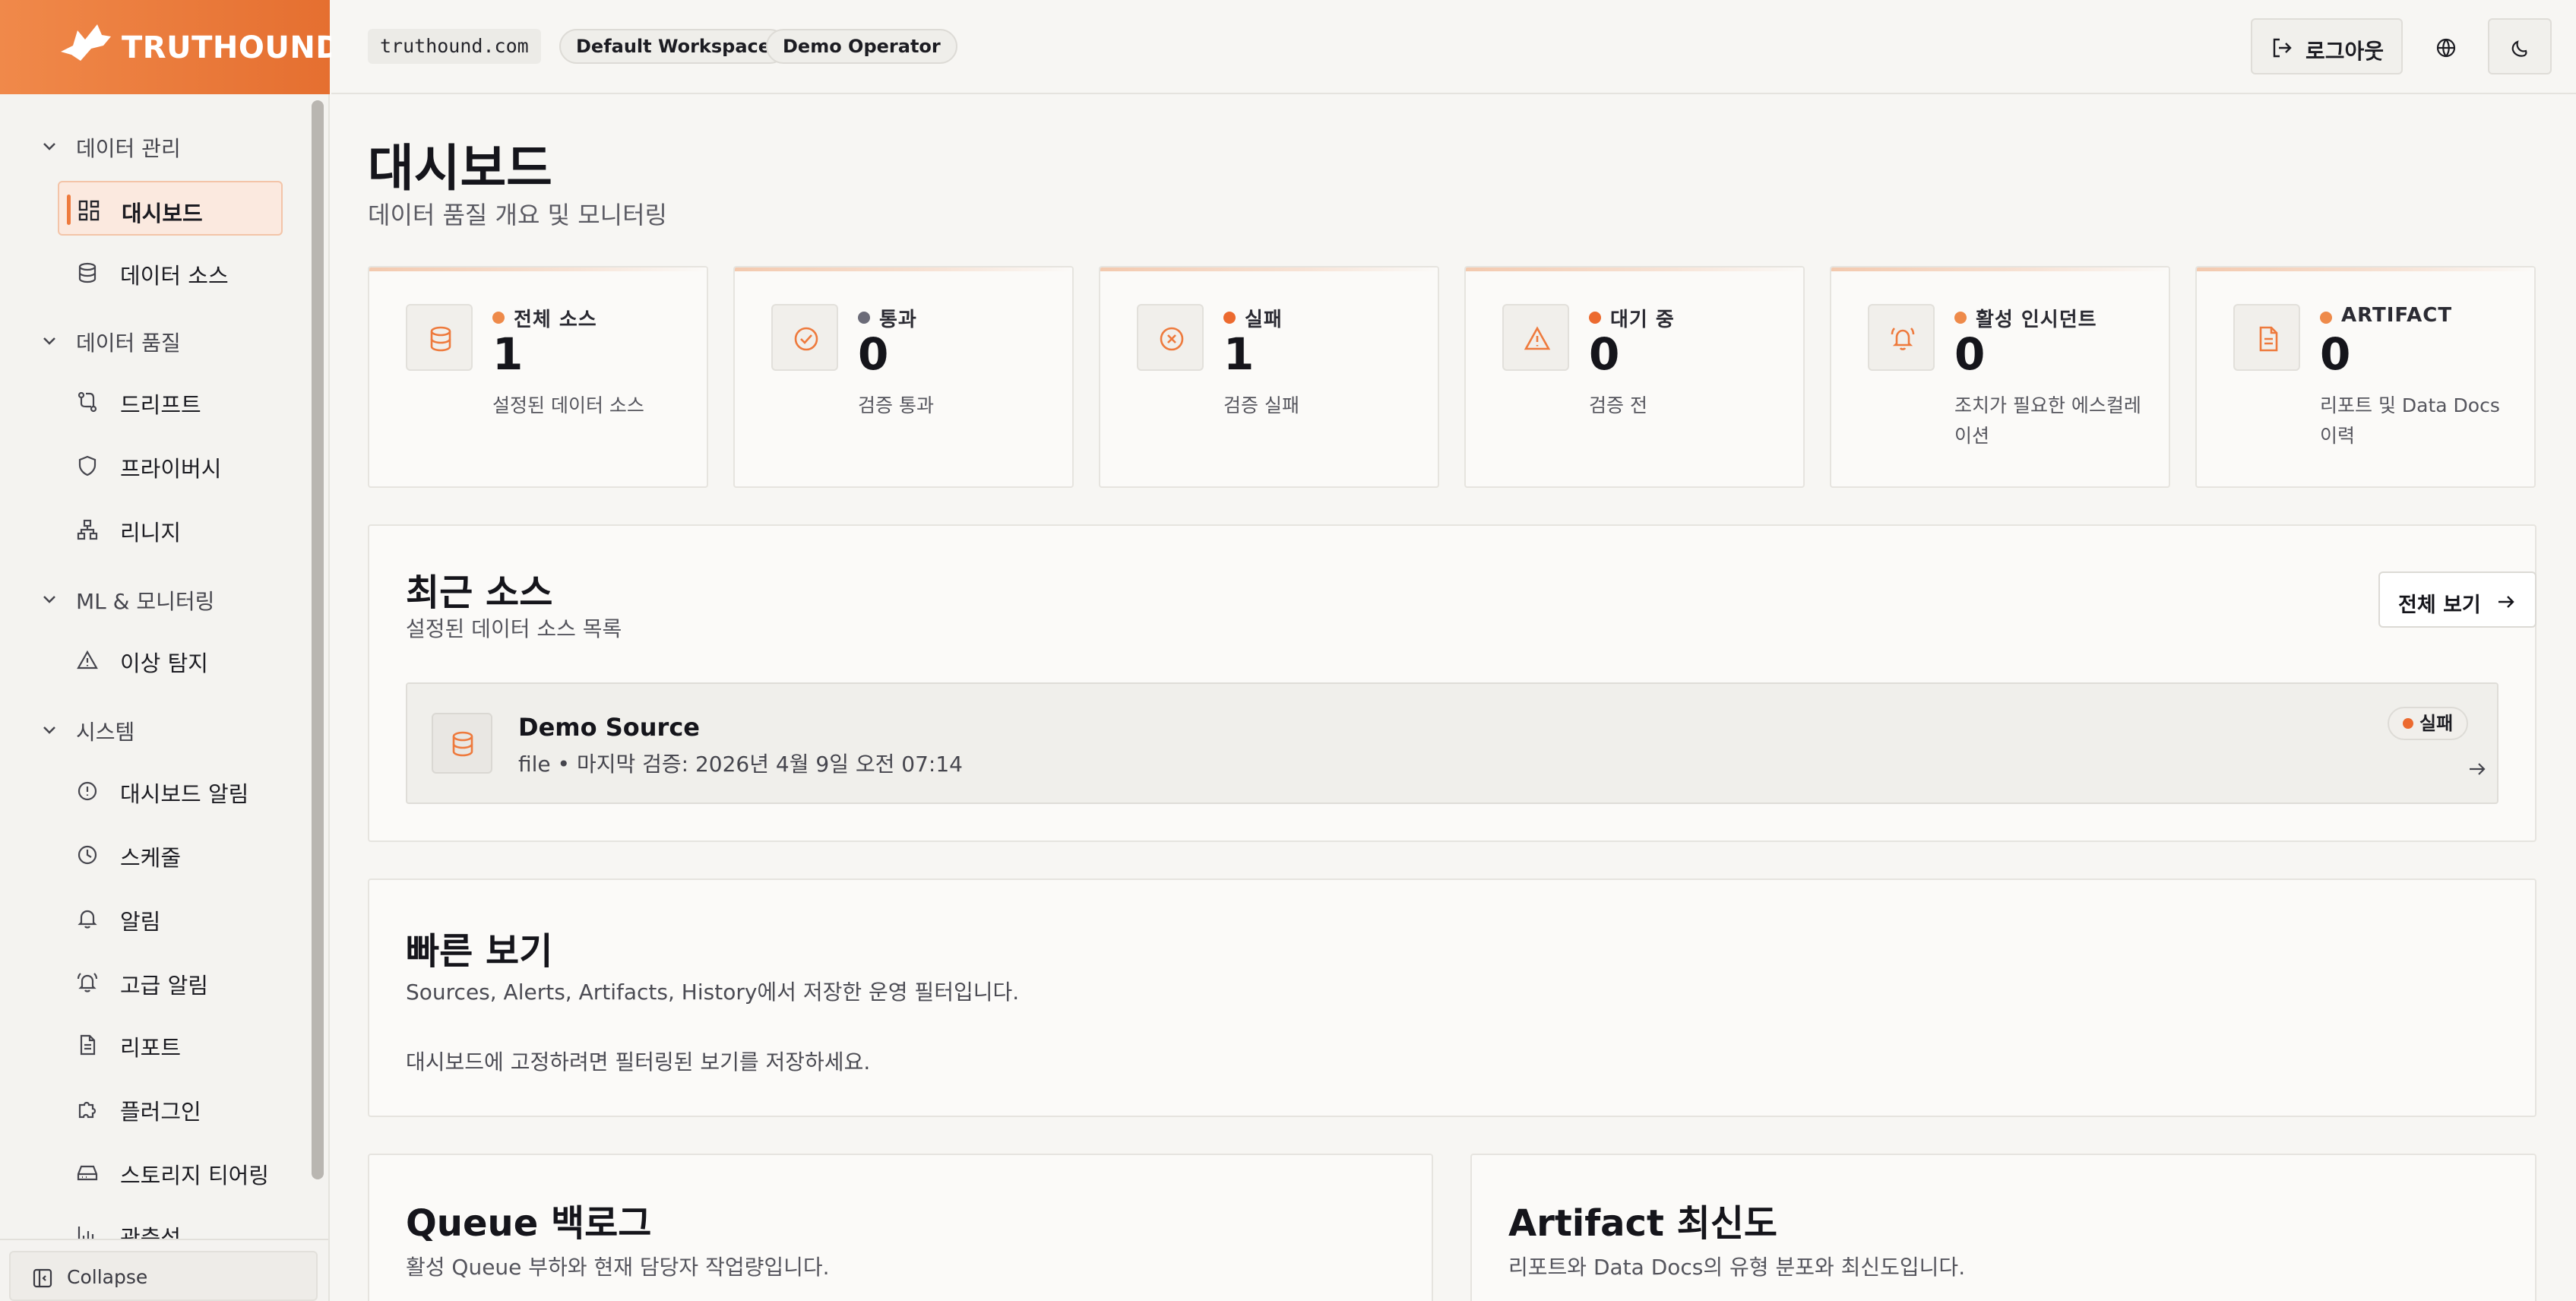 This screenshot has height=1301, width=2576. I want to click on check-circle-icon, so click(806, 339).